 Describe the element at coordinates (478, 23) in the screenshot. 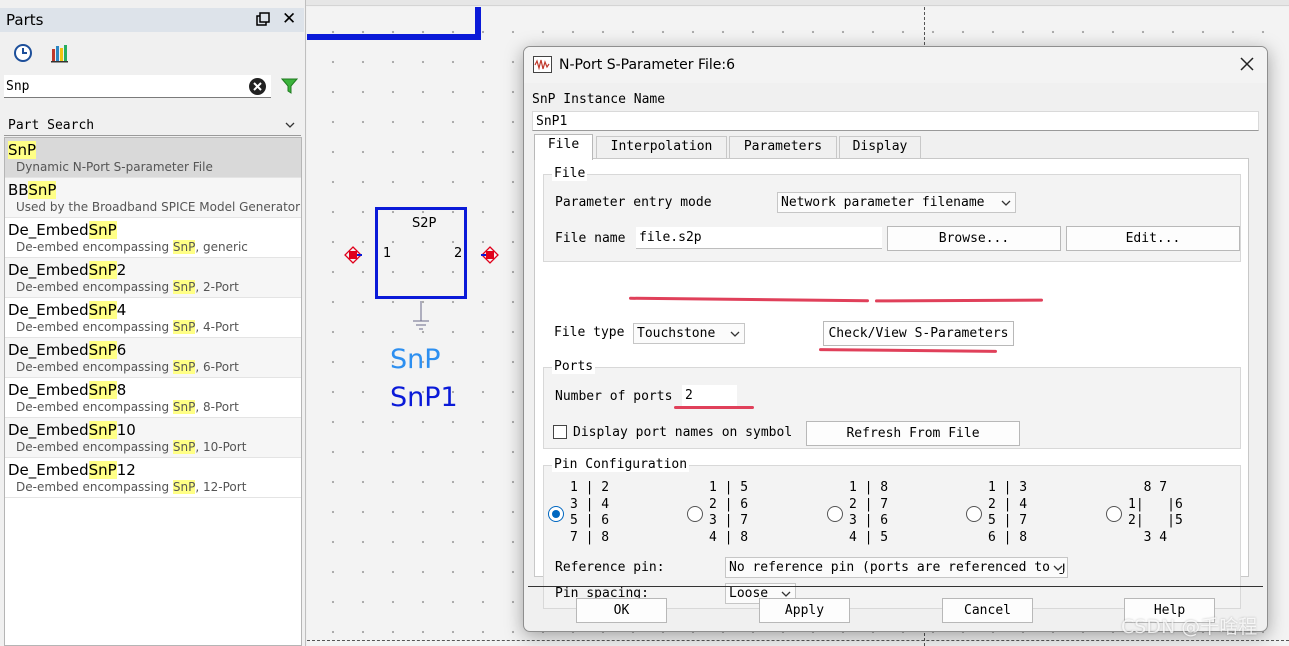

I see `wire` at that location.